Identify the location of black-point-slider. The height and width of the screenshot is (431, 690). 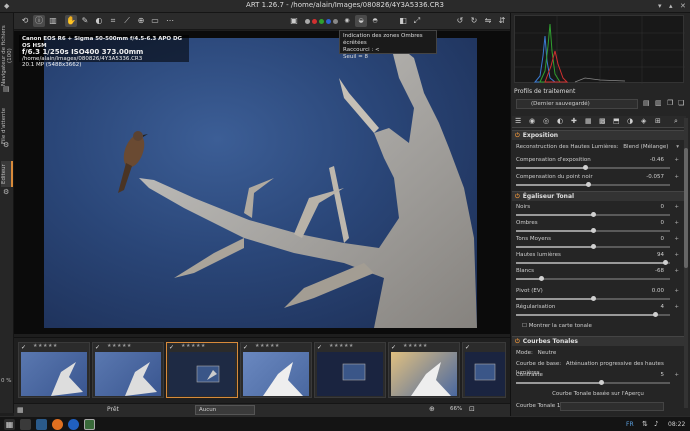
(593, 184).